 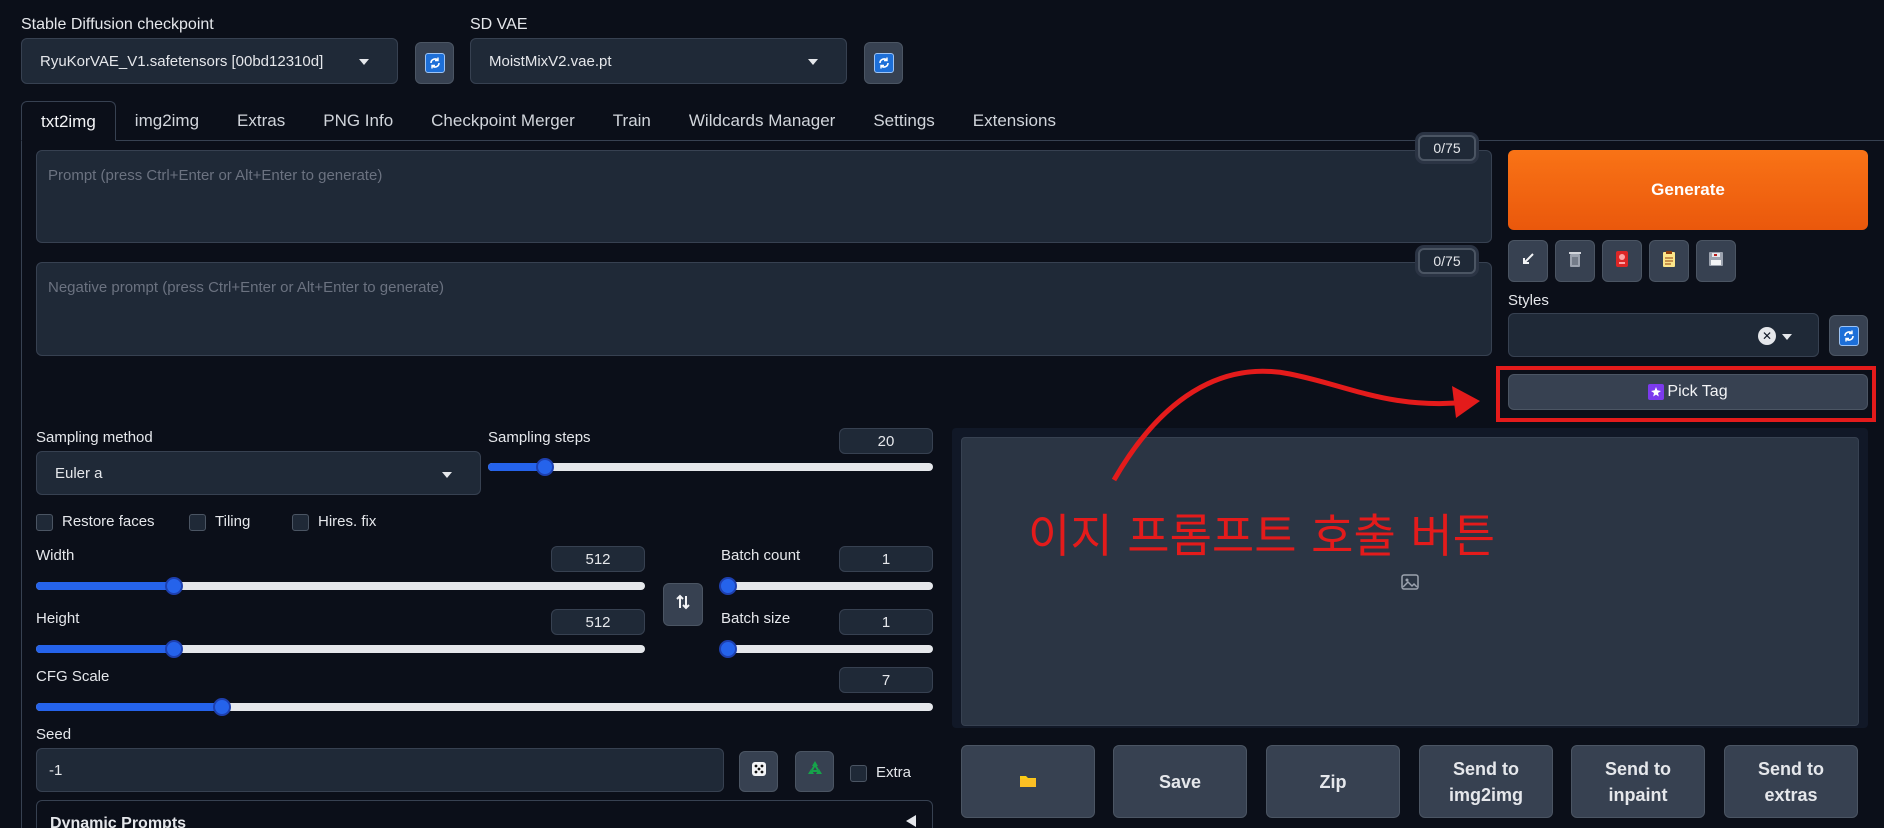 I want to click on extra-networks-button, so click(x=1622, y=261).